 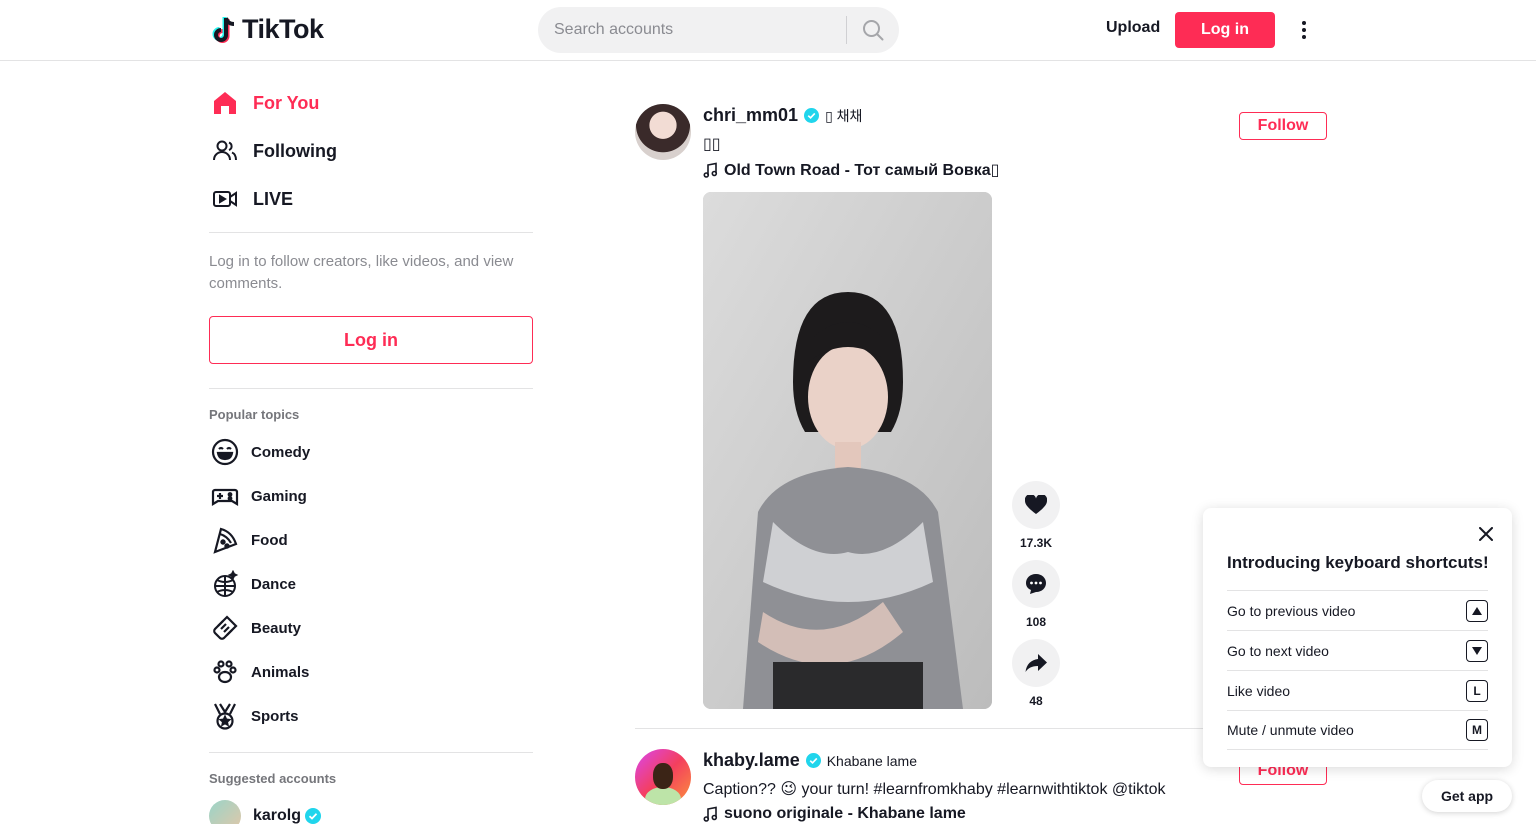 I want to click on paw-icon, so click(x=225, y=672).